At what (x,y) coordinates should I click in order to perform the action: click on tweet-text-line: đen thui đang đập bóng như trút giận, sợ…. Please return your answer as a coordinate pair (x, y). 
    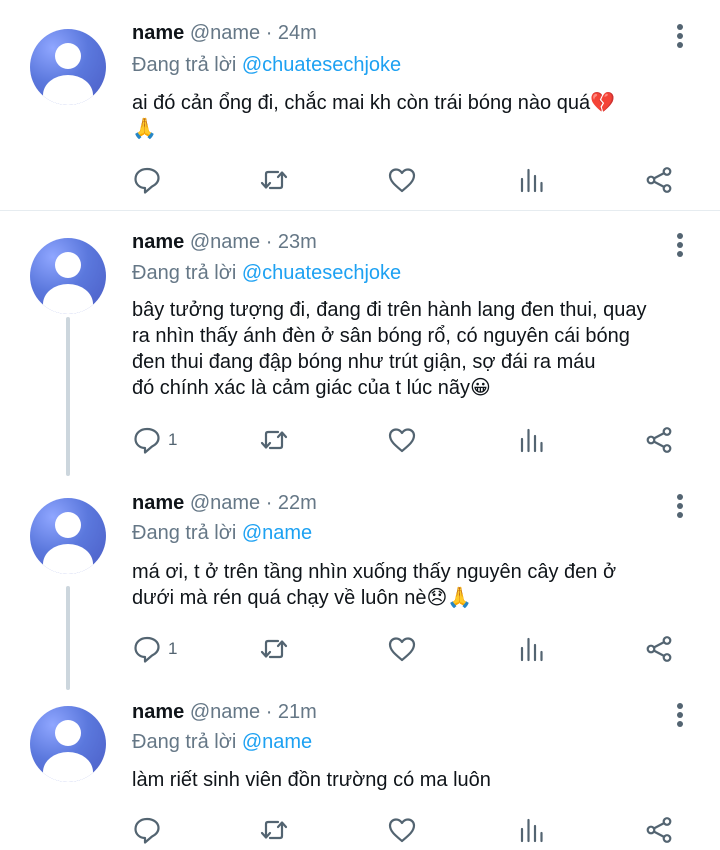
    Looking at the image, I should click on (364, 362).